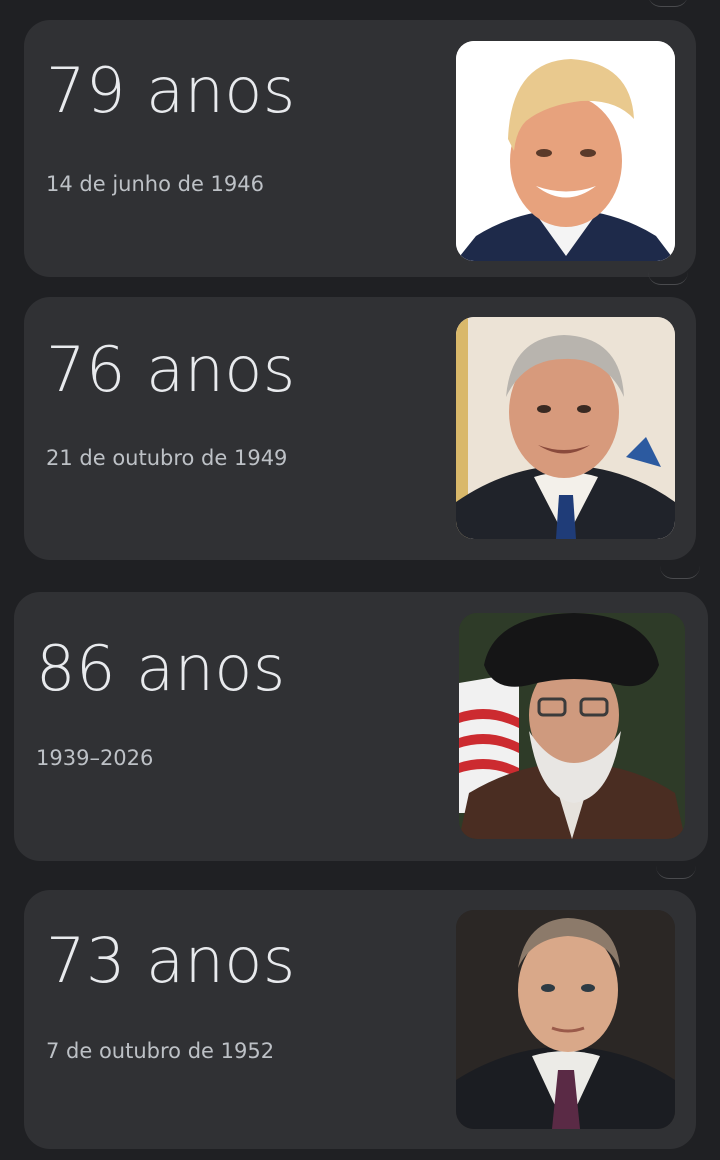 The image size is (720, 1160). I want to click on birth-date: 21 de outubro de 1949, so click(167, 458).